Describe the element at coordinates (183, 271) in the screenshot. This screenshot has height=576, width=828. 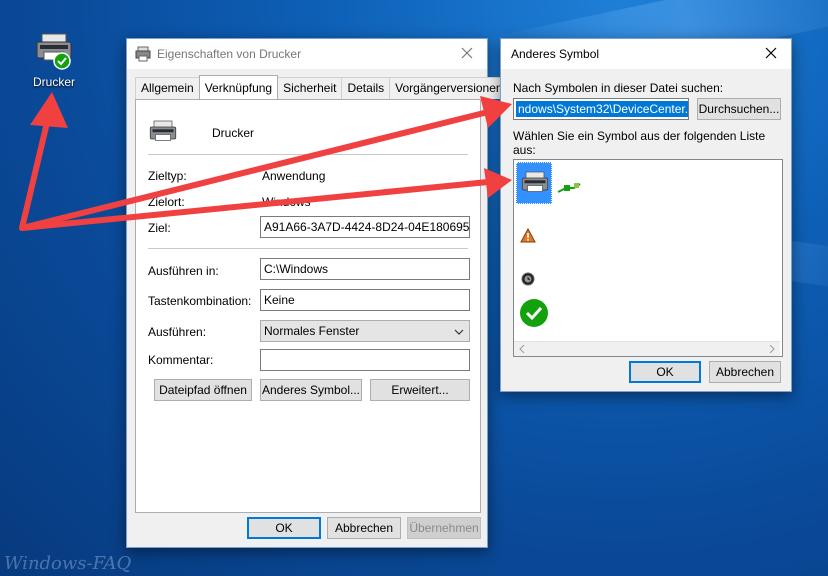
I see `ausfuehren-in-label: Ausführen in:` at that location.